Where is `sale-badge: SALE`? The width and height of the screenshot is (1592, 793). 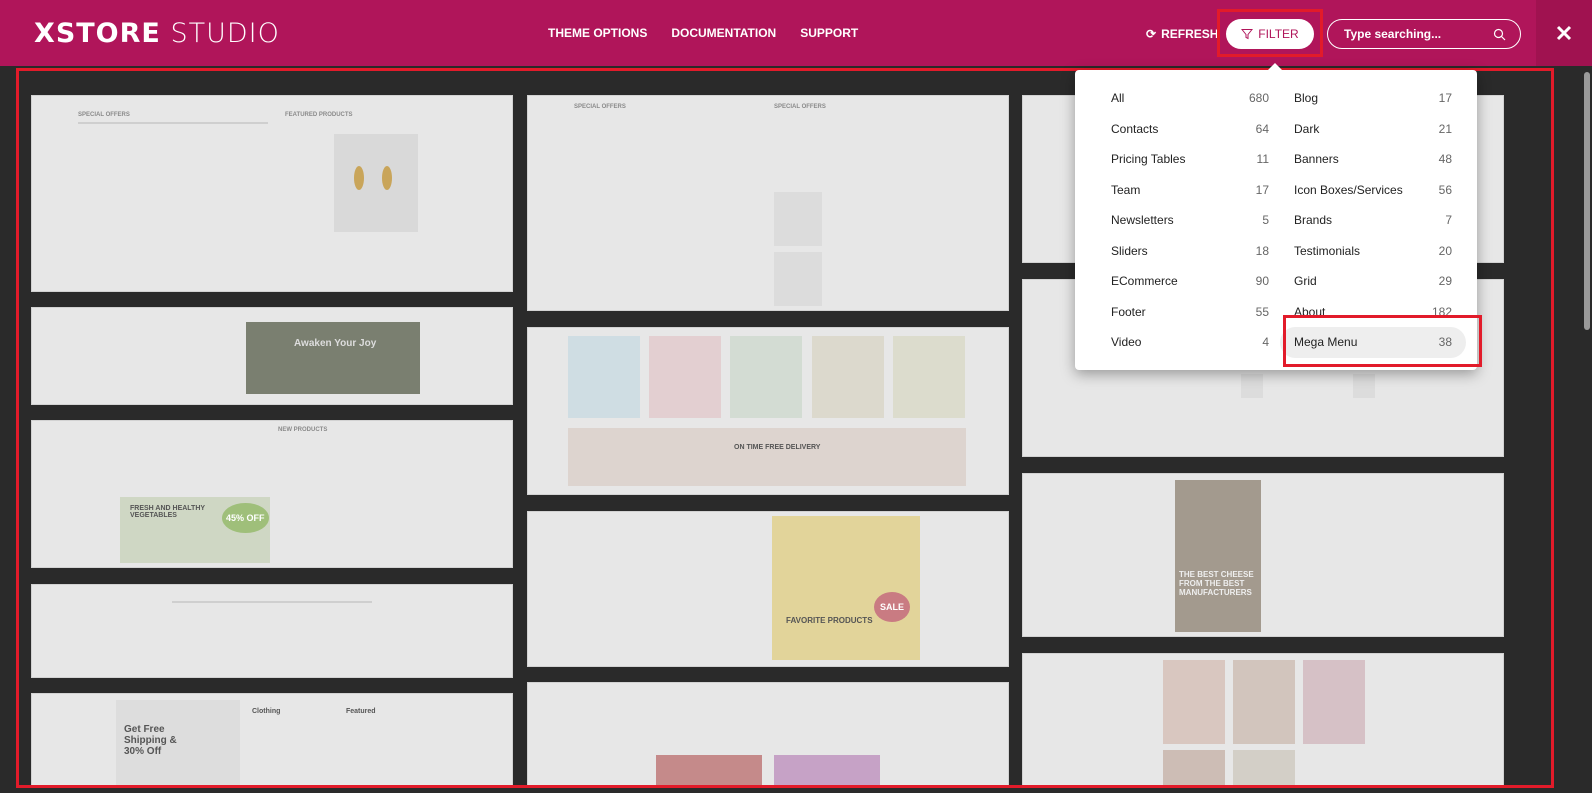
sale-badge: SALE is located at coordinates (892, 607).